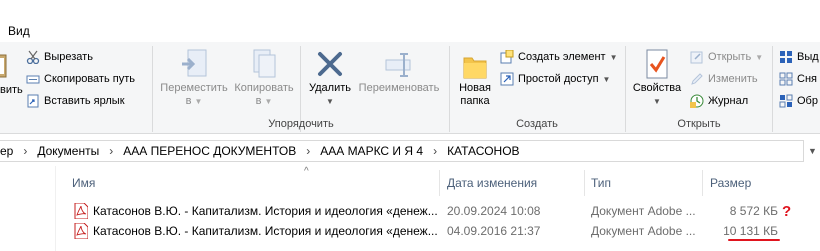  Describe the element at coordinates (19, 31) in the screenshot. I see `tab-view: Вид` at that location.